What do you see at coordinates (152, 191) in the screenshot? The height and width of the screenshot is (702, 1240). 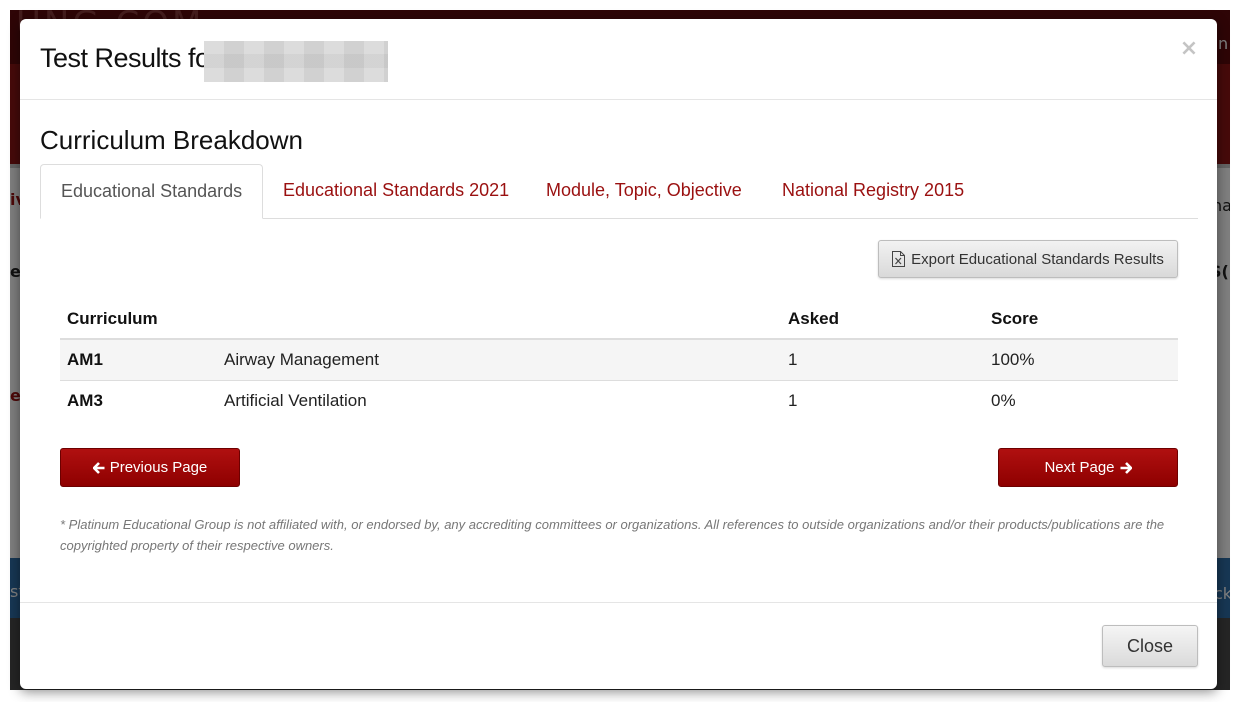 I see `tab-educational-standards: Educational Standards` at bounding box center [152, 191].